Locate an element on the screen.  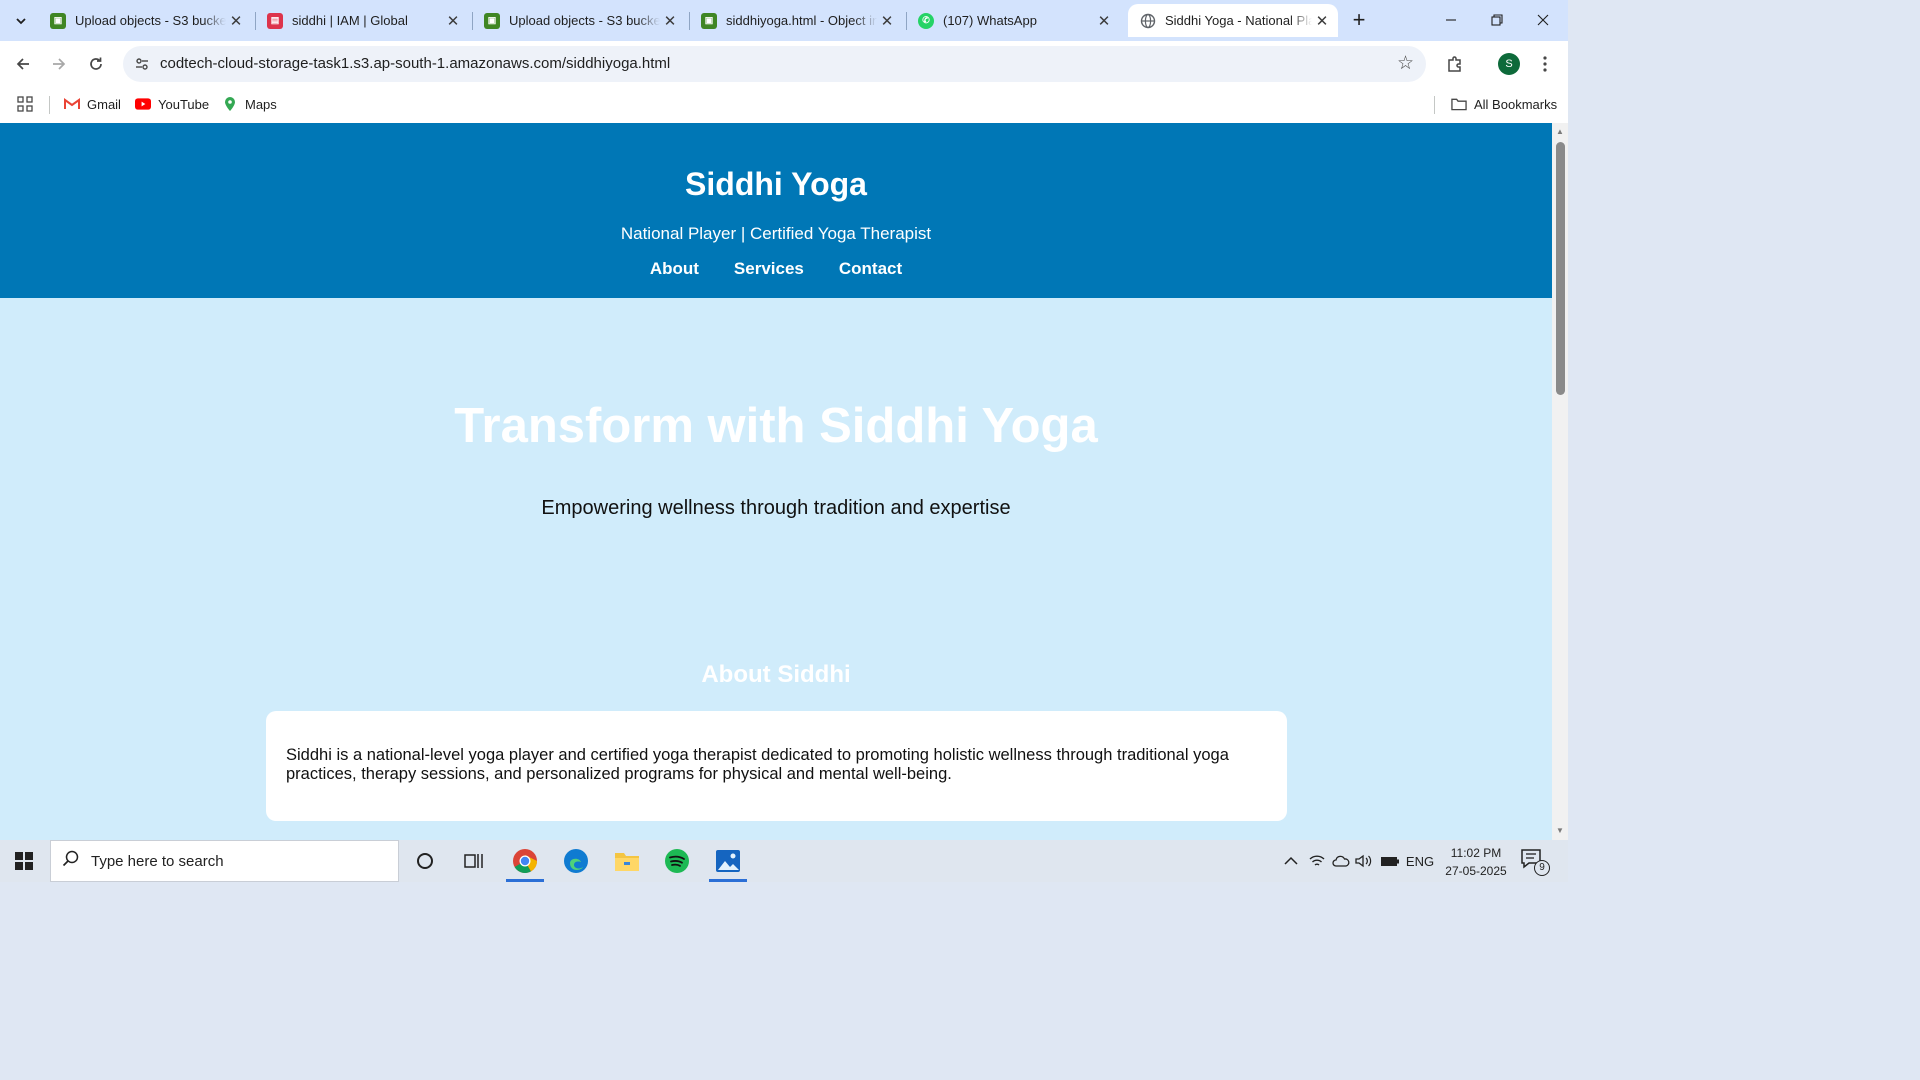
close-window-button is located at coordinates (1543, 20).